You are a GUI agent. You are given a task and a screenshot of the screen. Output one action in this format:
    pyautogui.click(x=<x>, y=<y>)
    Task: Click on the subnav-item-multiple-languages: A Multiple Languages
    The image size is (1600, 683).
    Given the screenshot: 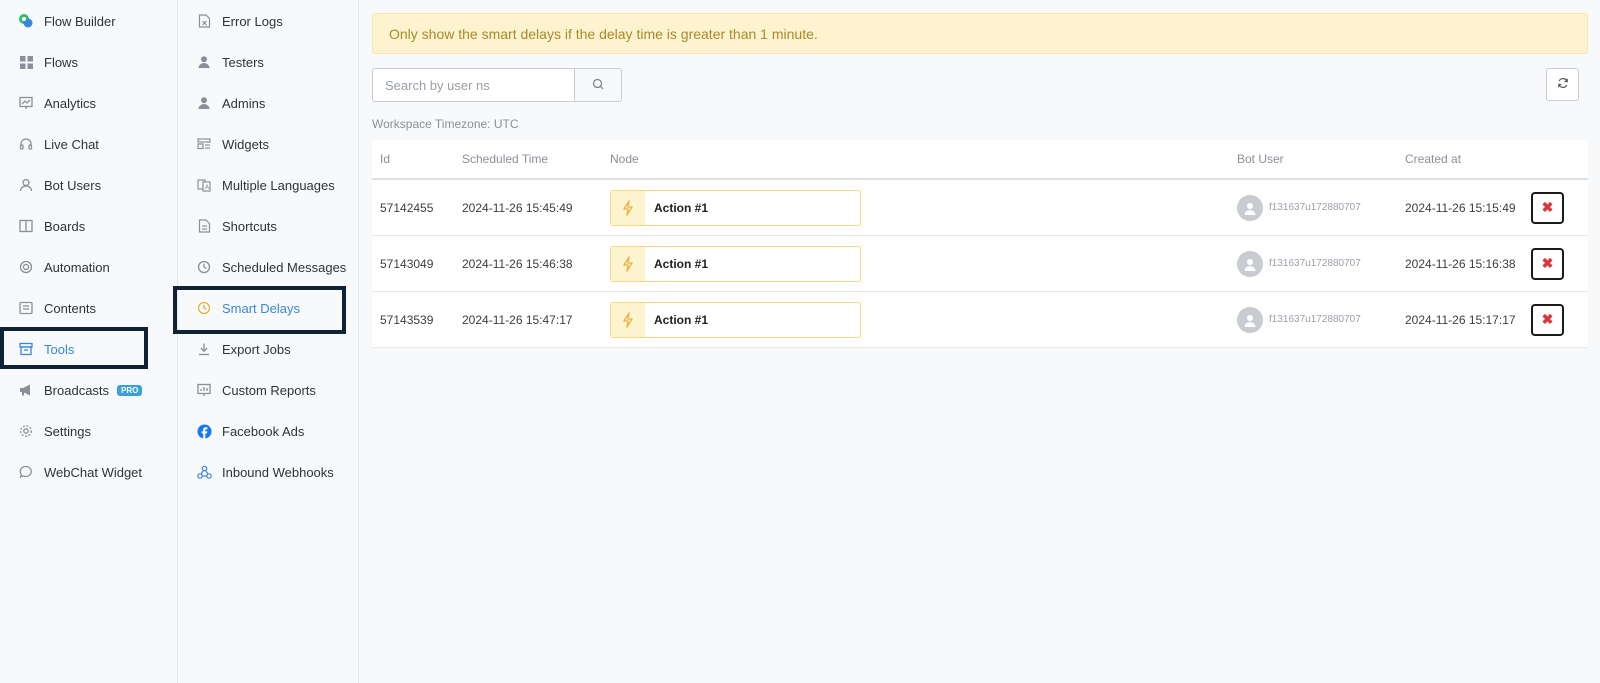 What is the action you would take?
    pyautogui.click(x=268, y=185)
    